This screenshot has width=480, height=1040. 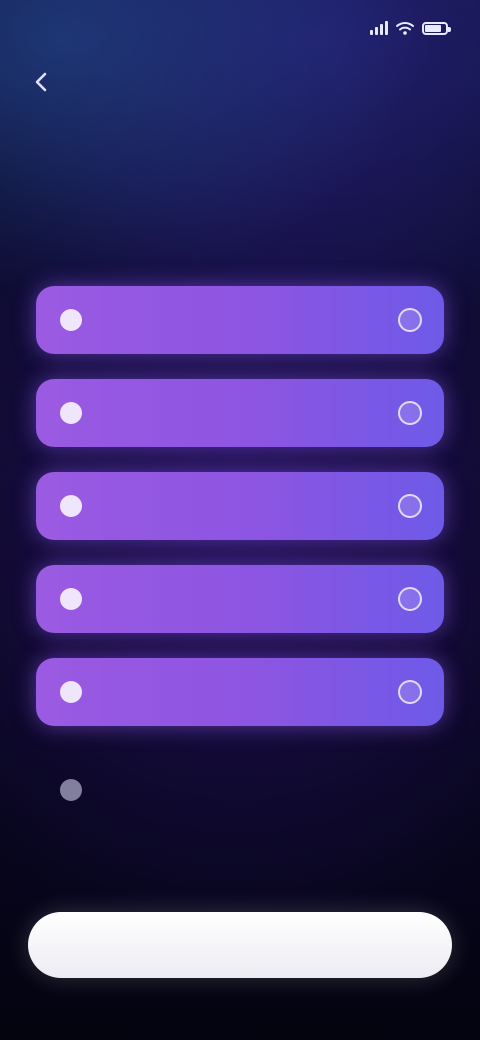 I want to click on chevron-left-icon, so click(x=41, y=82).